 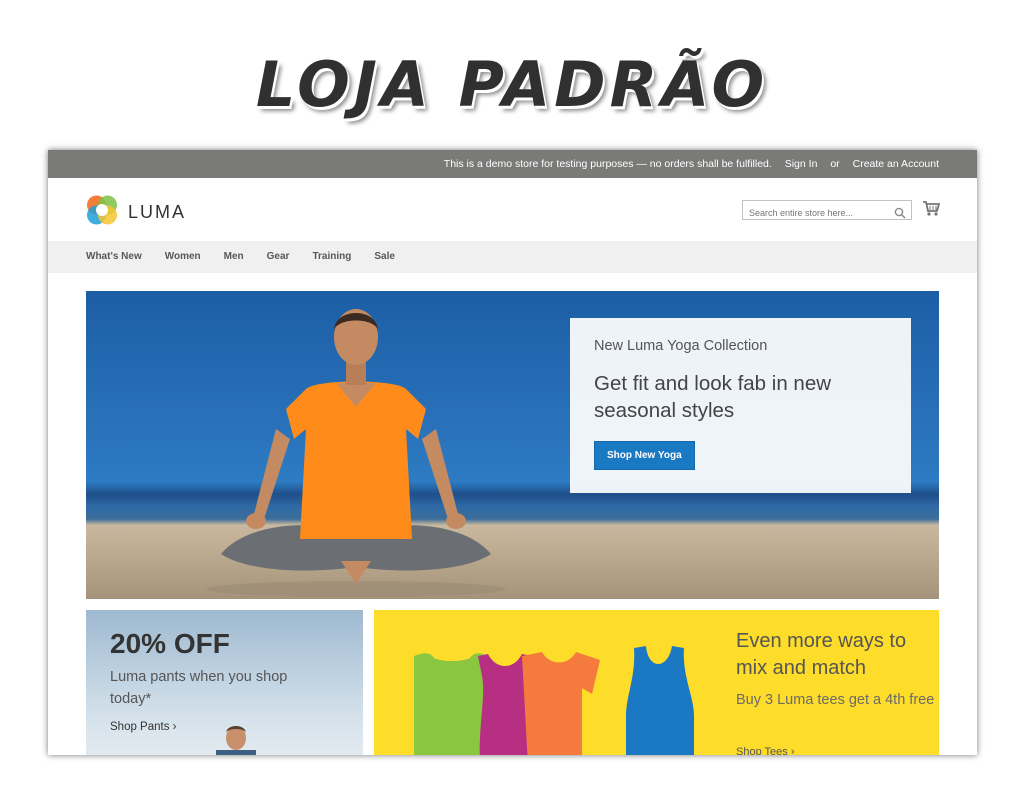 I want to click on search-input, so click(x=816, y=213).